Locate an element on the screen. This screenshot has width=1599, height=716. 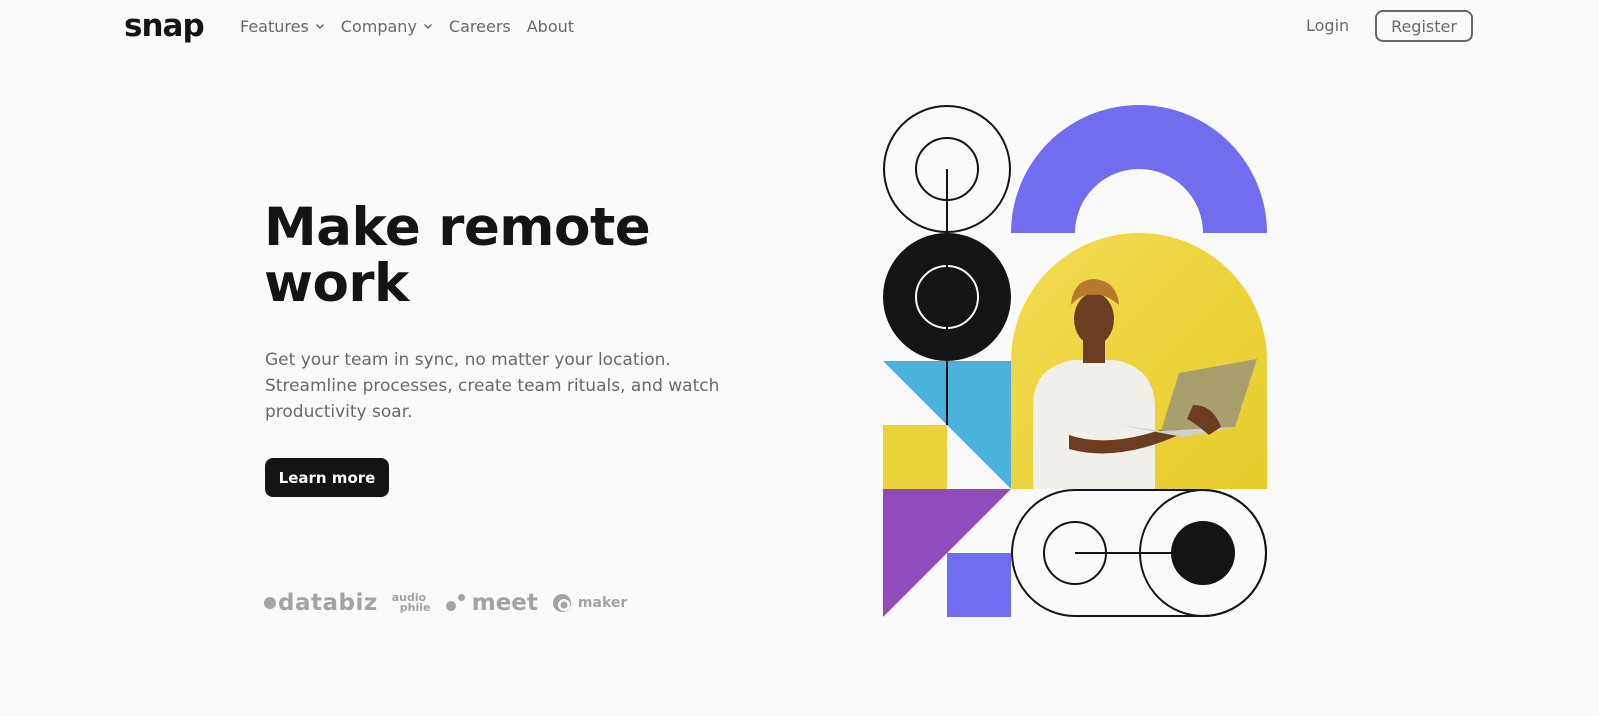
nav-item-label: About is located at coordinates (550, 26).